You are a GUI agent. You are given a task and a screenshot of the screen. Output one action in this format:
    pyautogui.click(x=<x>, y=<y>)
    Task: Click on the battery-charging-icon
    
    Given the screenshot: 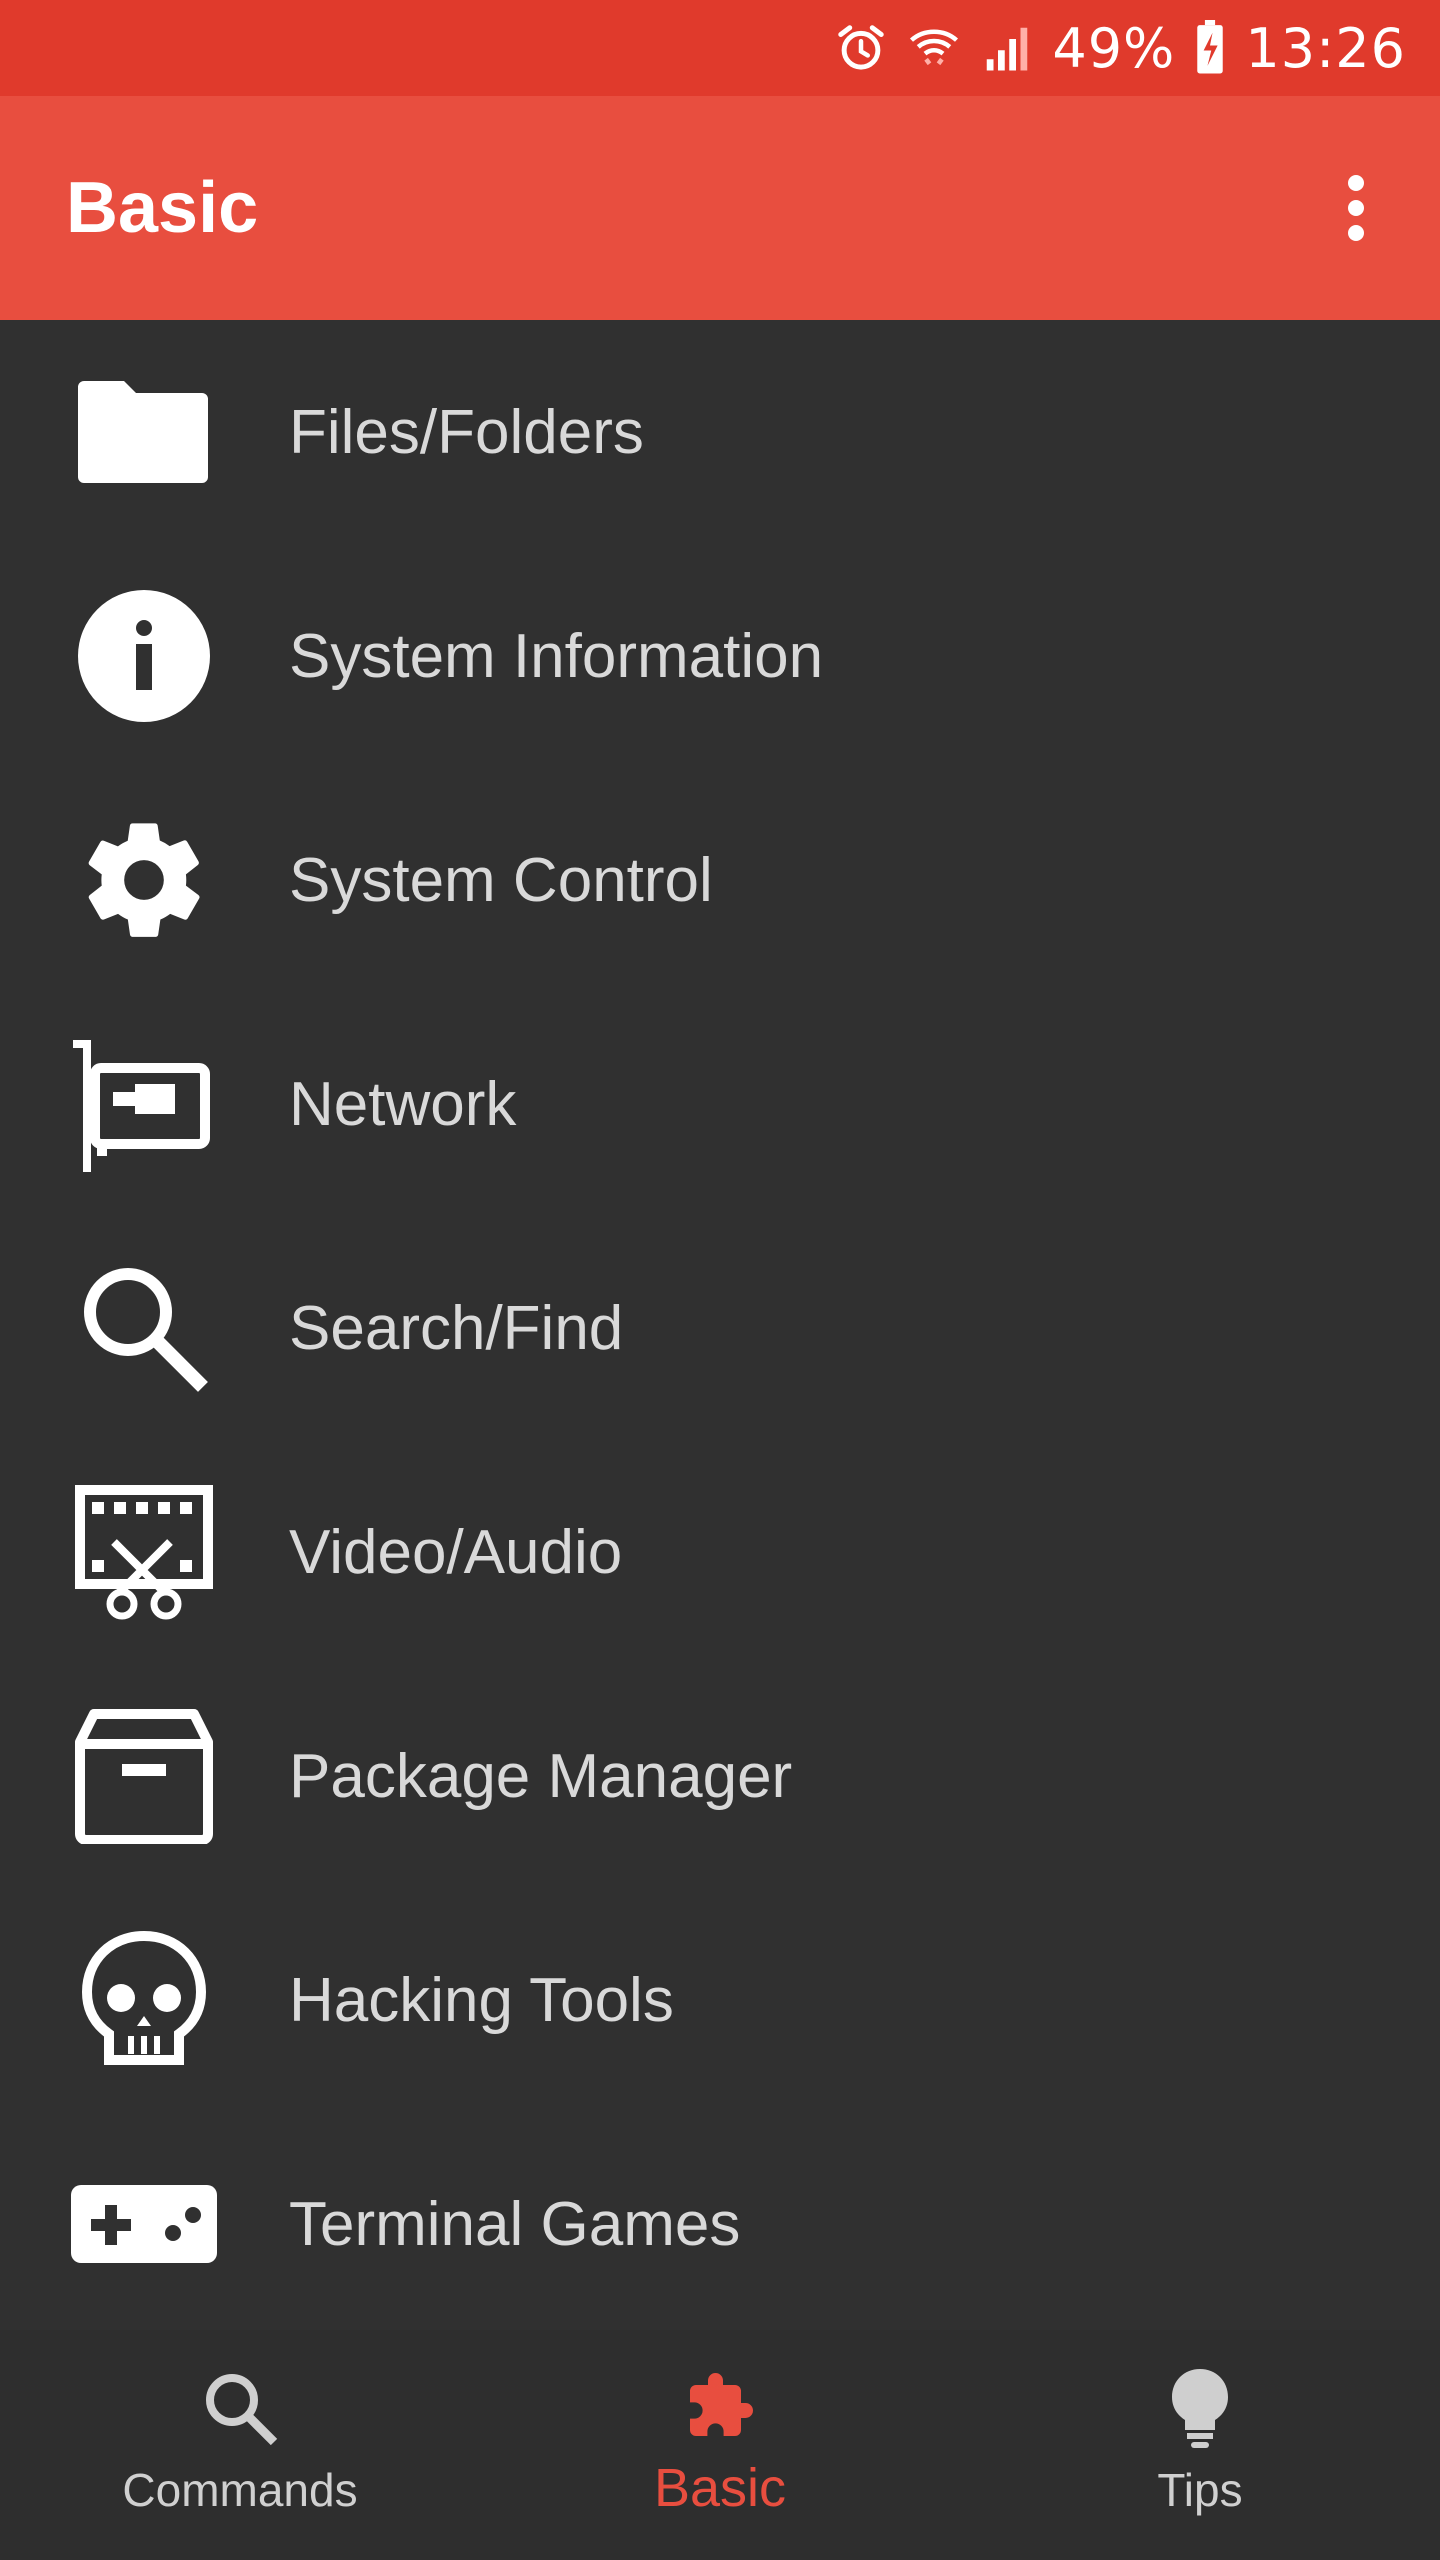 What is the action you would take?
    pyautogui.click(x=1210, y=48)
    